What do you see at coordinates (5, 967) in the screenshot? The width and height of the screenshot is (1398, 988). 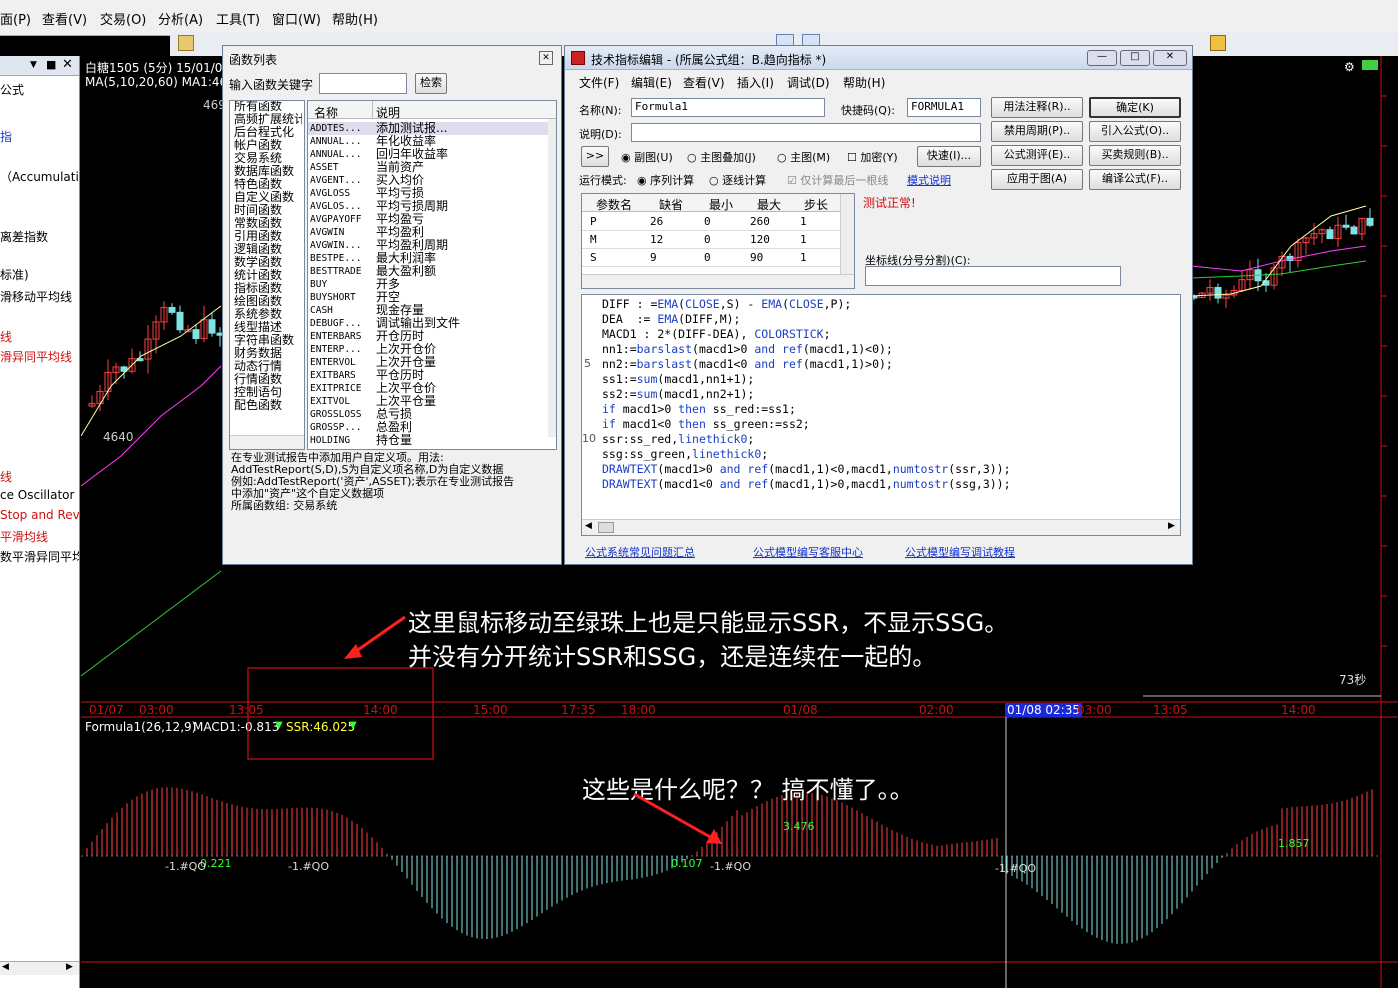 I see `scroll-left-icon: ◀` at bounding box center [5, 967].